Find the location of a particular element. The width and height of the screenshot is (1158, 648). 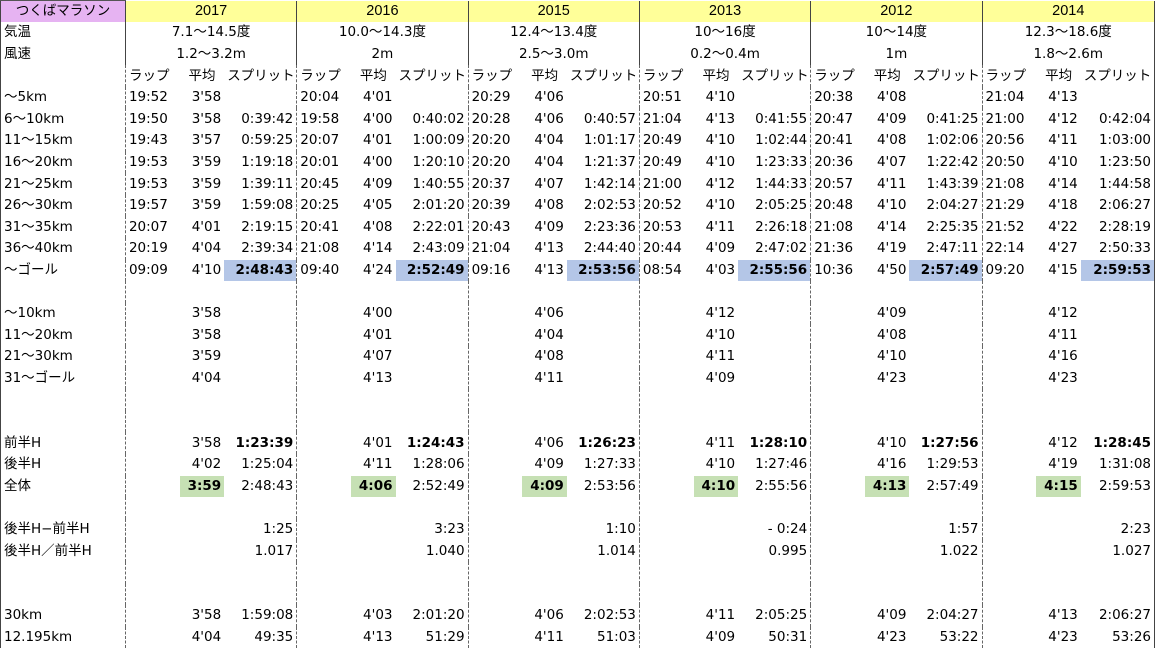

distance-pace: 4'06 is located at coordinates (549, 615).